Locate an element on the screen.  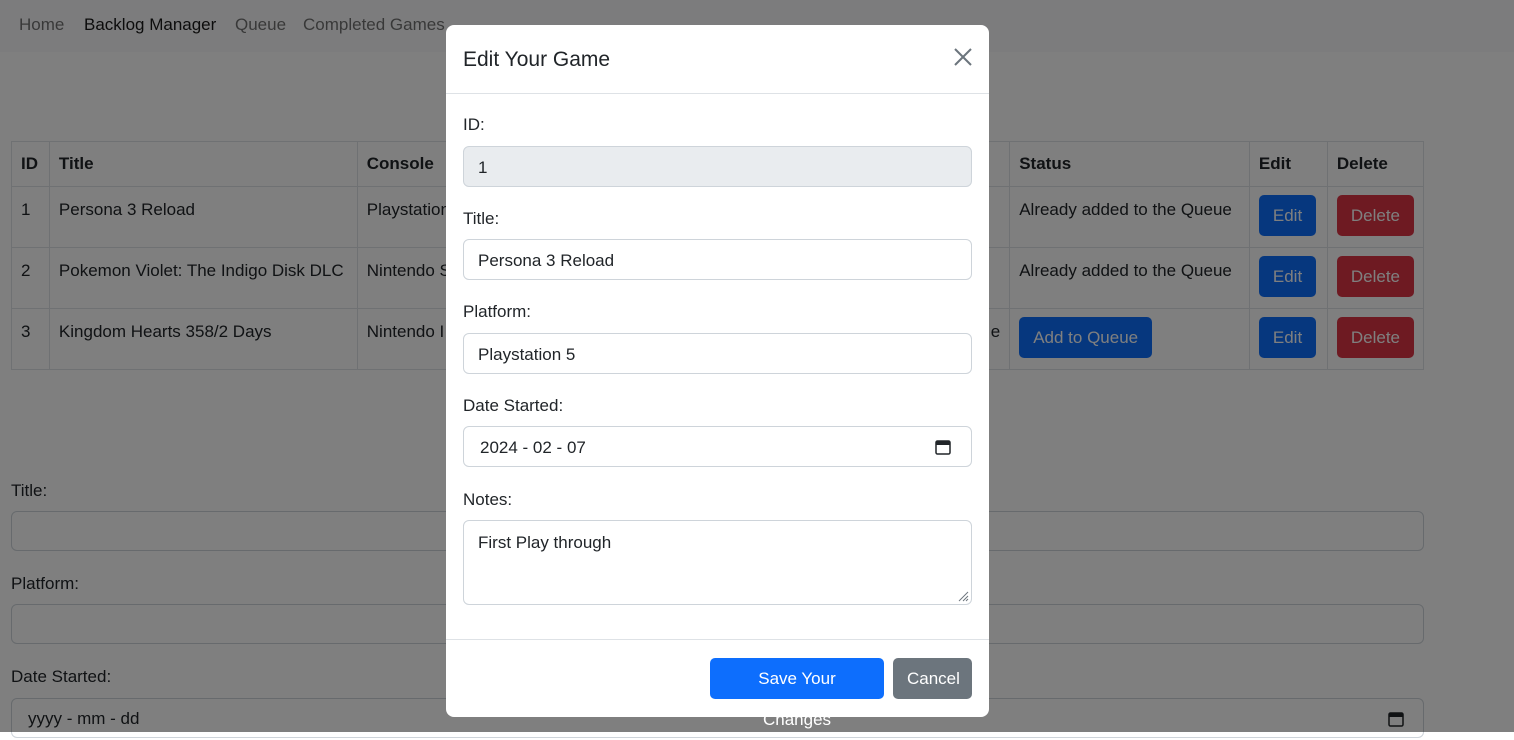
save-changes-button: Save Your Changes is located at coordinates (797, 693).